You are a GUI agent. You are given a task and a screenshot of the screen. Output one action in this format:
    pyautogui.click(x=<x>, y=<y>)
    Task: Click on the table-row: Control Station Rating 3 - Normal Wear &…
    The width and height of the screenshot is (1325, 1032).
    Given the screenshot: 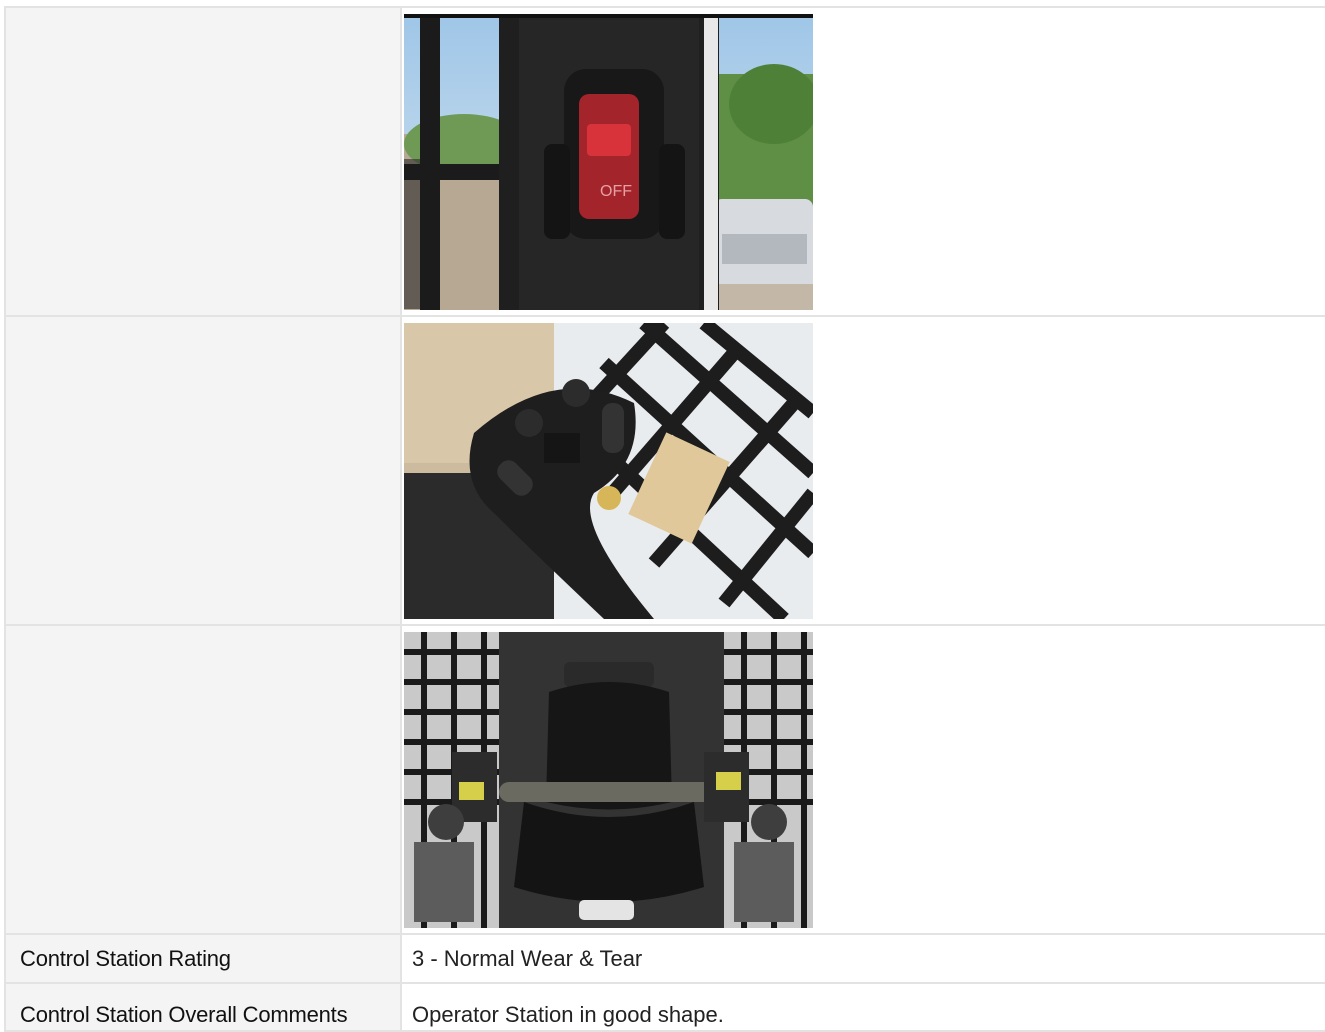 What is the action you would take?
    pyautogui.click(x=664, y=958)
    